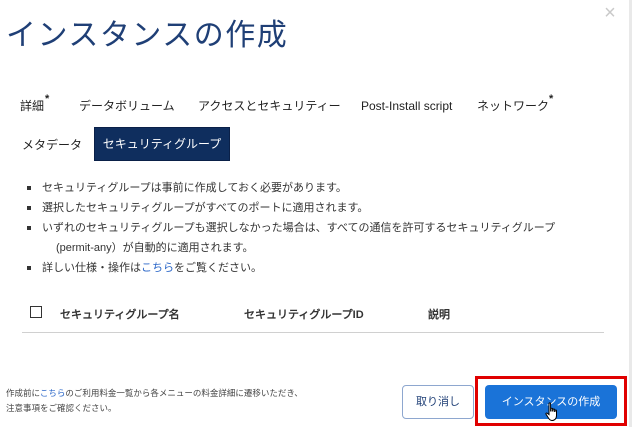 The width and height of the screenshot is (632, 427). What do you see at coordinates (61, 408) in the screenshot?
I see `note-text: 注意事項をご確認ください。` at bounding box center [61, 408].